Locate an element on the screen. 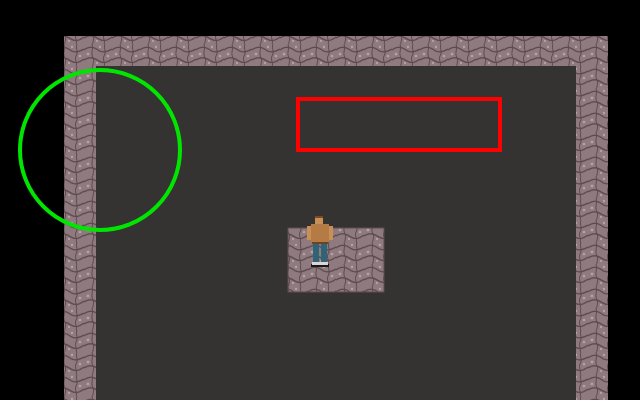  character-torso is located at coordinates (320, 233).